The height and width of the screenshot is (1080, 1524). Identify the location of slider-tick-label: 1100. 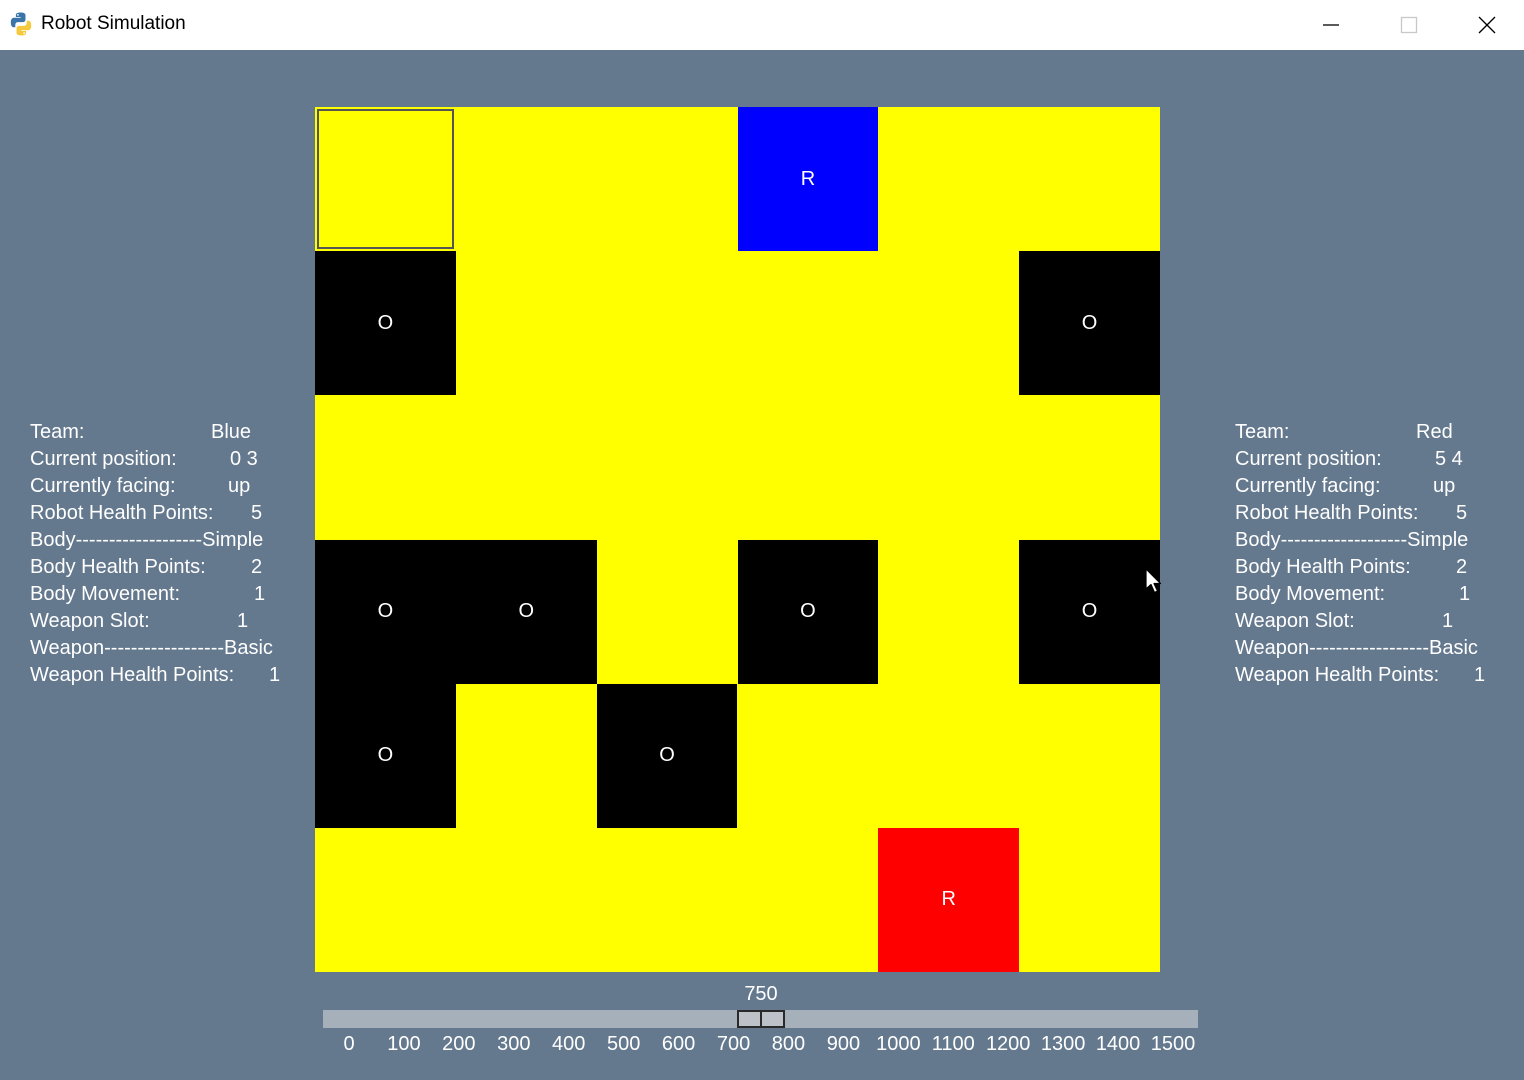
(953, 1044).